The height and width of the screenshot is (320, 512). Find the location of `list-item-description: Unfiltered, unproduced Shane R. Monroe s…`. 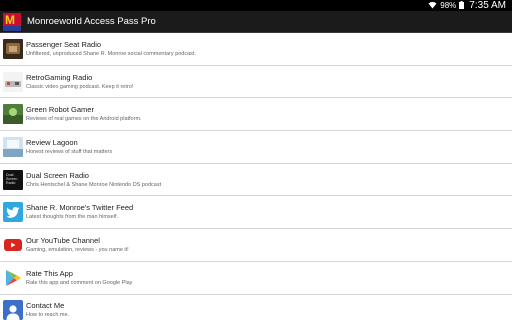

list-item-description: Unfiltered, unproduced Shane R. Monroe s… is located at coordinates (111, 53).